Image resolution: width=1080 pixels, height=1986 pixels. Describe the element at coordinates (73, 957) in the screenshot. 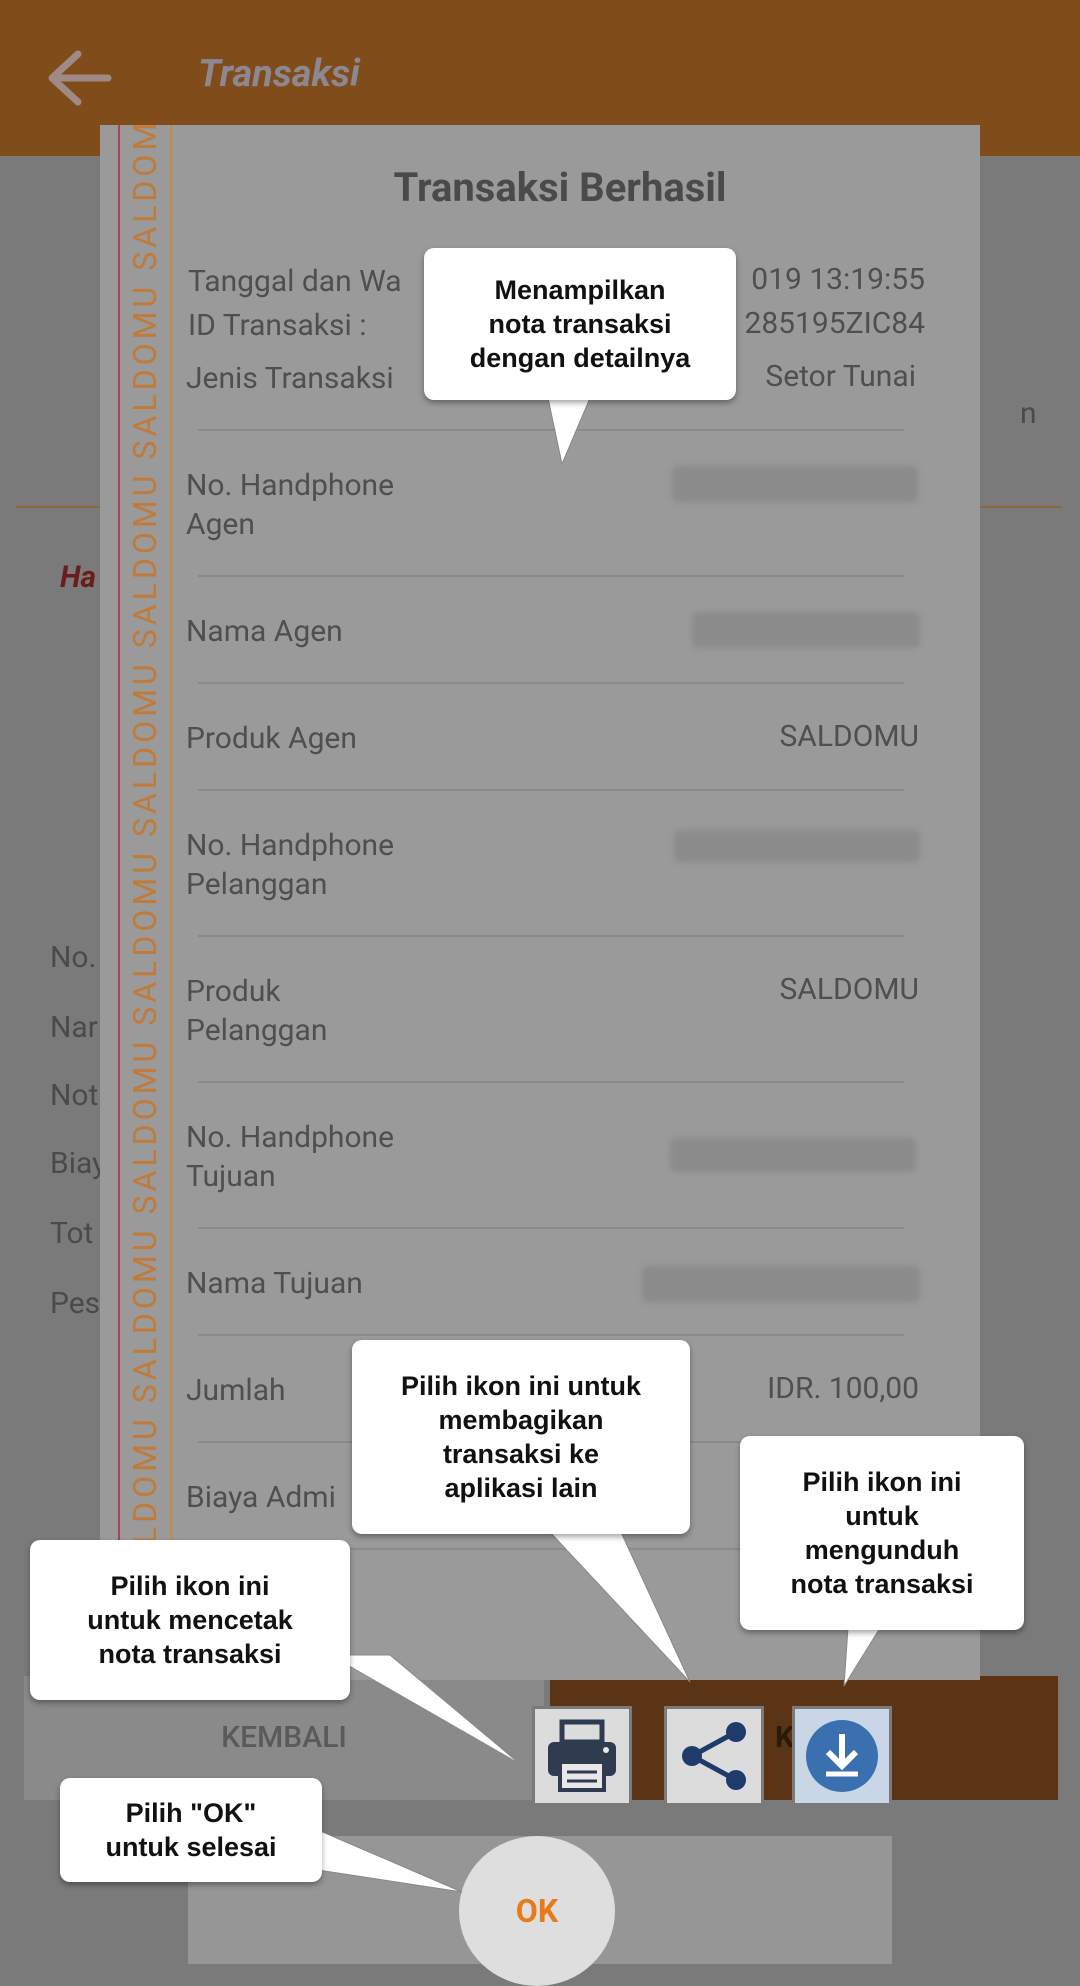

I see `background-row: No.` at that location.